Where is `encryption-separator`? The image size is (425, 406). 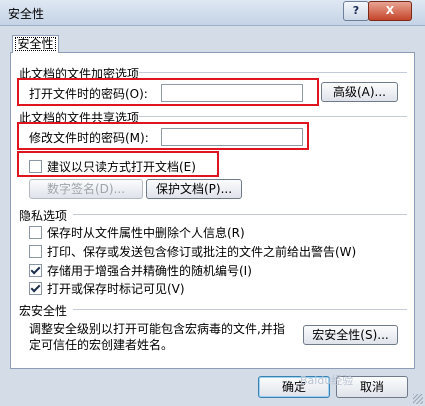
encryption-separator is located at coordinates (273, 73).